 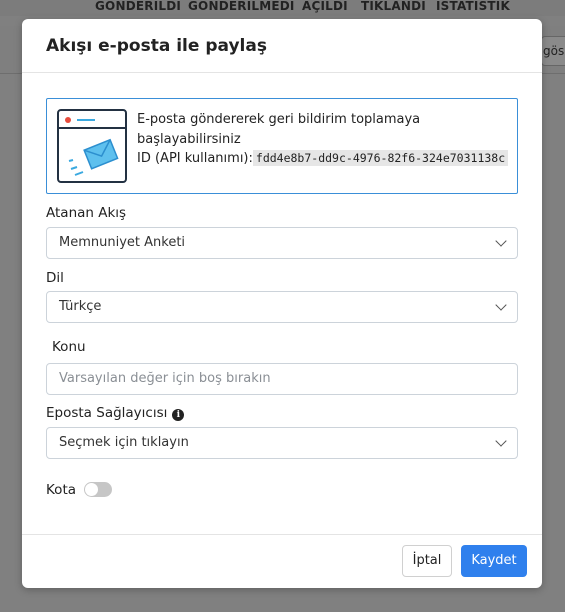 I want to click on subject-input: Varsayılan değer için boş bırakın, so click(x=282, y=379).